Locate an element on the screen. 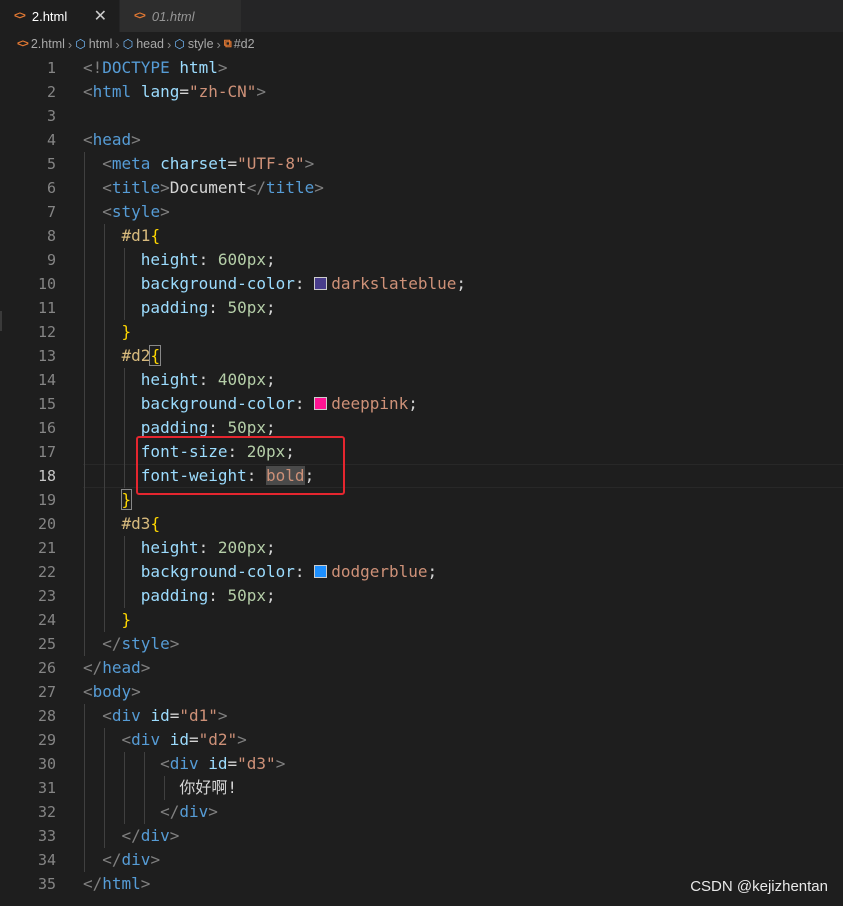 This screenshot has height=906, width=843. code-line: 26 </head> is located at coordinates (94, 667).